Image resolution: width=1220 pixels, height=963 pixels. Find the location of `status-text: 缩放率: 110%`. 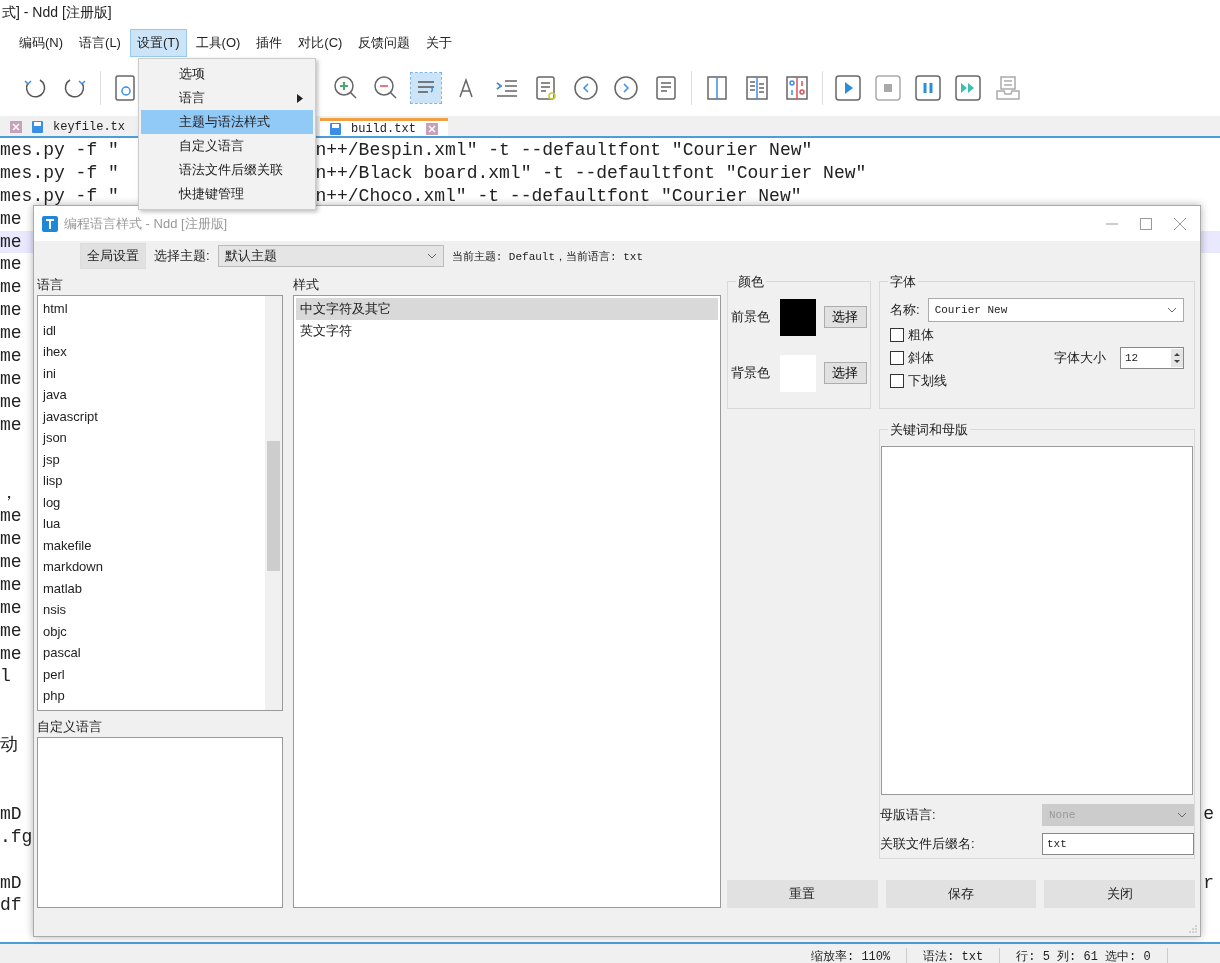

status-text: 缩放率: 110% is located at coordinates (851, 955).